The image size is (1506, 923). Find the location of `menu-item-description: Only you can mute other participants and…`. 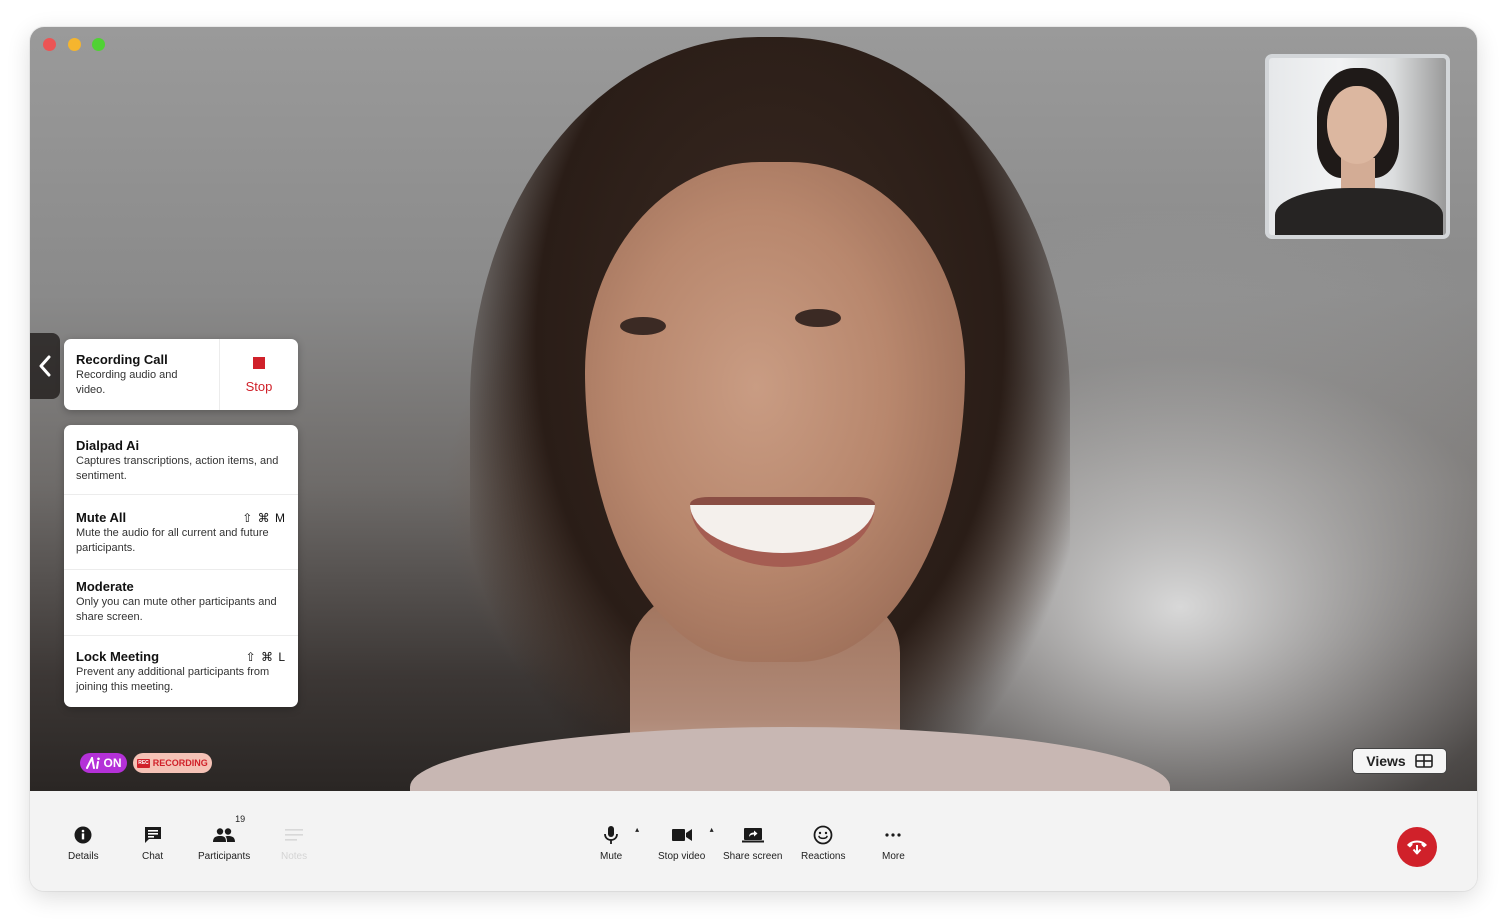

menu-item-description: Only you can mute other participants and… is located at coordinates (176, 609).